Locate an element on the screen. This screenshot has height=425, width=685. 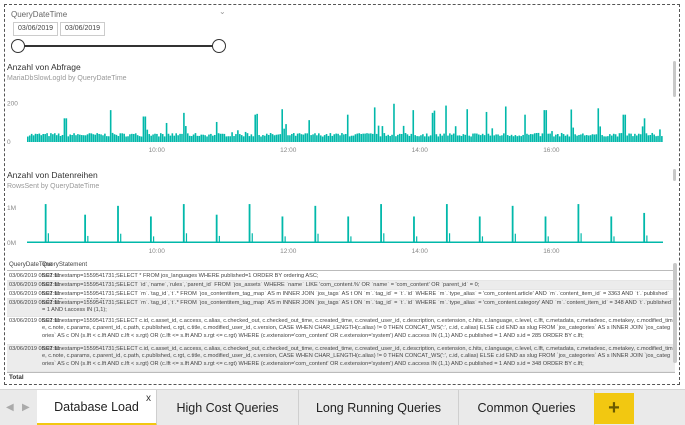
slider-start-handle is located at coordinates (18, 46).